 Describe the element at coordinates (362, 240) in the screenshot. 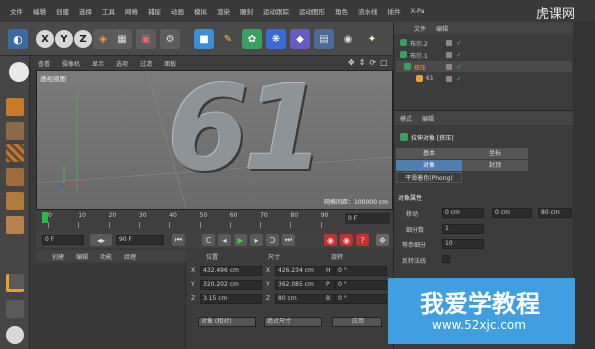

I see `keyframe-help-icon: ?` at that location.